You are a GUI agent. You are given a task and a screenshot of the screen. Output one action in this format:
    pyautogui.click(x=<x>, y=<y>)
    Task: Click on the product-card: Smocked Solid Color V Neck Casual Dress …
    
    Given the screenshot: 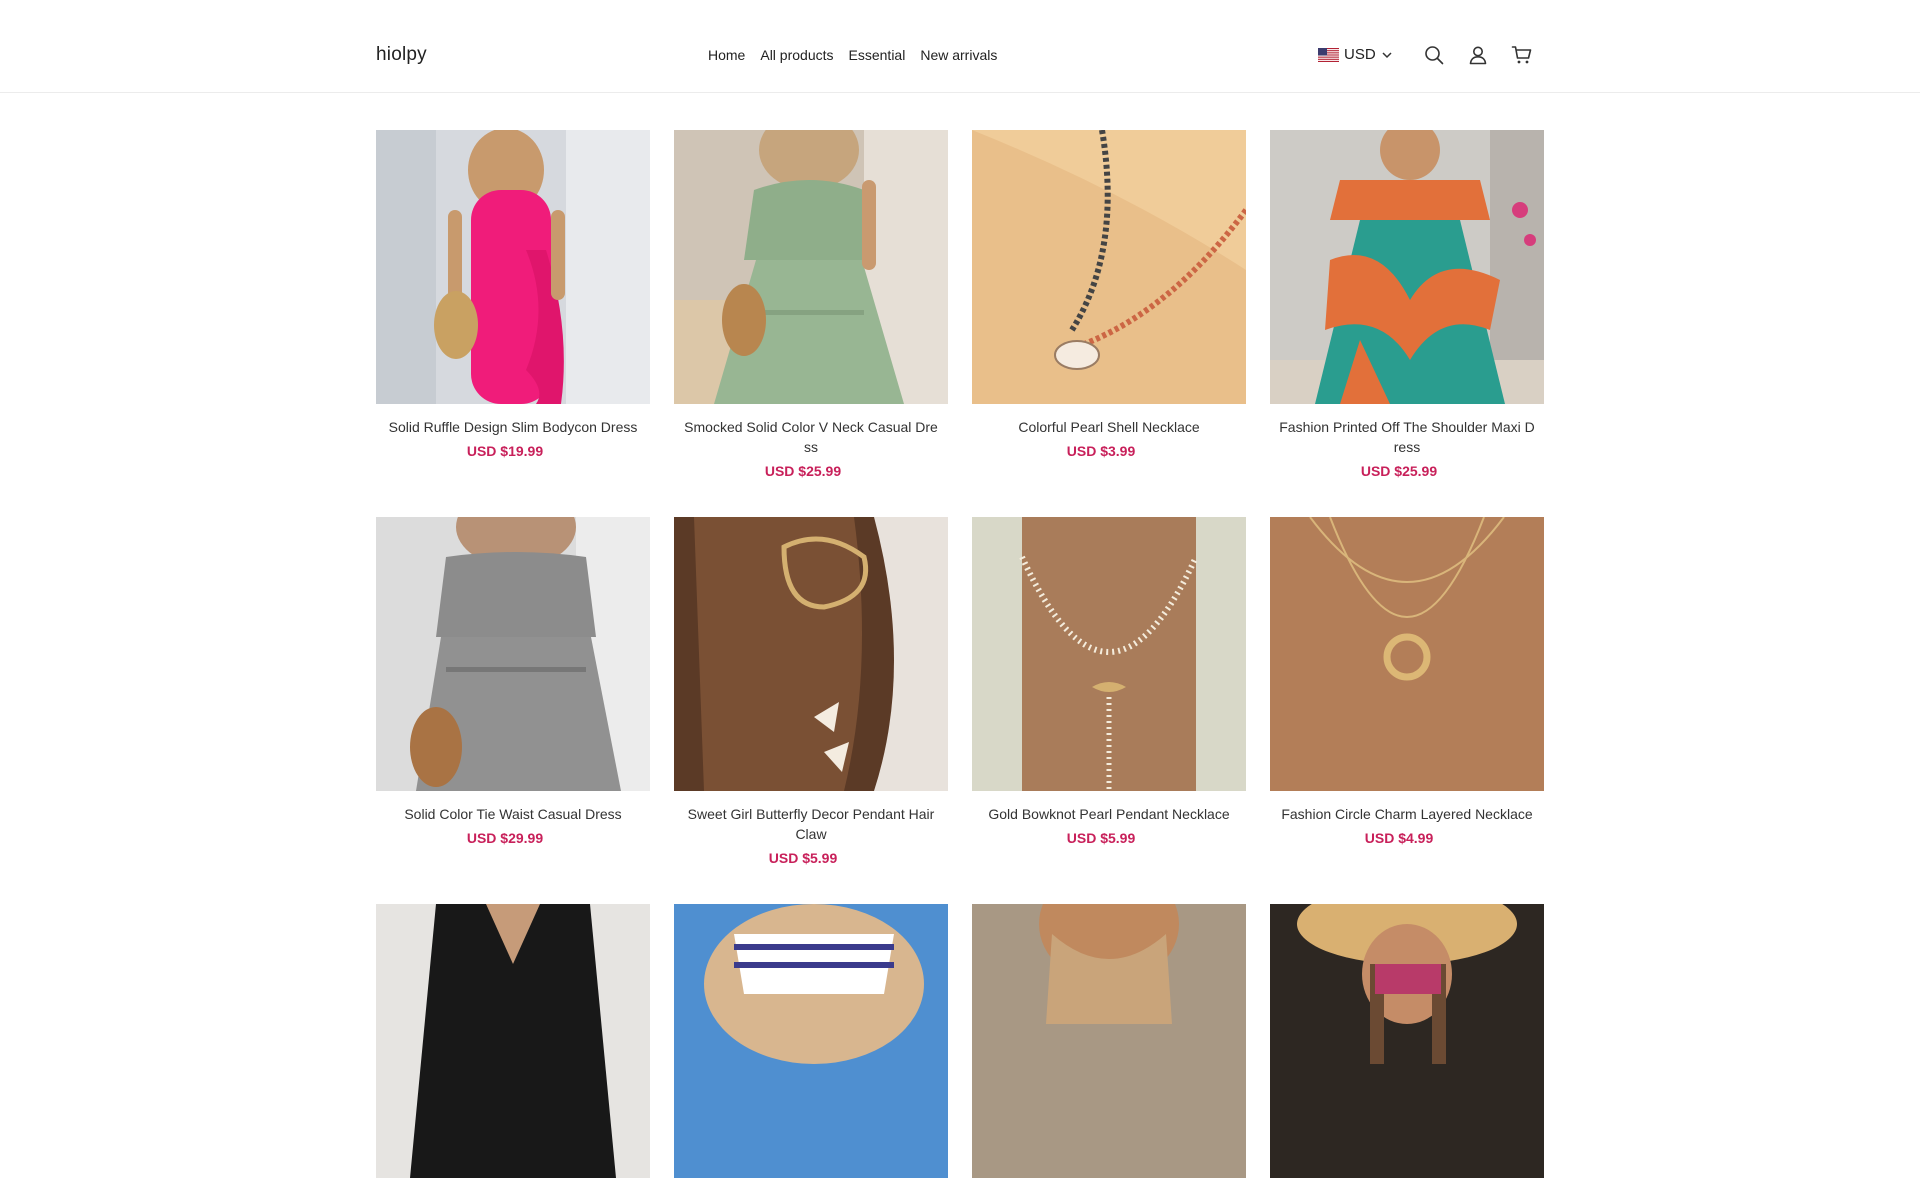 What is the action you would take?
    pyautogui.click(x=811, y=304)
    